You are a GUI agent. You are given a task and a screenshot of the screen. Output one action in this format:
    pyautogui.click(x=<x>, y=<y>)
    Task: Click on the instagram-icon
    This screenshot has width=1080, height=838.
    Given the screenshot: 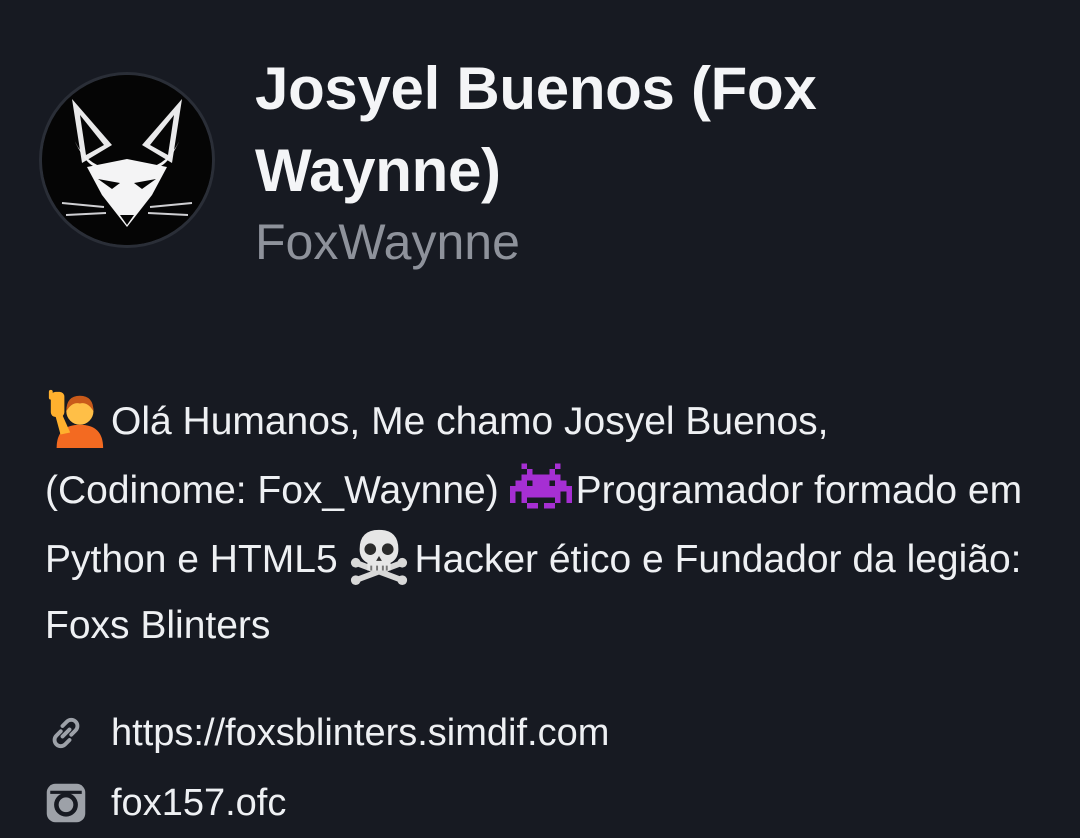 What is the action you would take?
    pyautogui.click(x=66, y=803)
    